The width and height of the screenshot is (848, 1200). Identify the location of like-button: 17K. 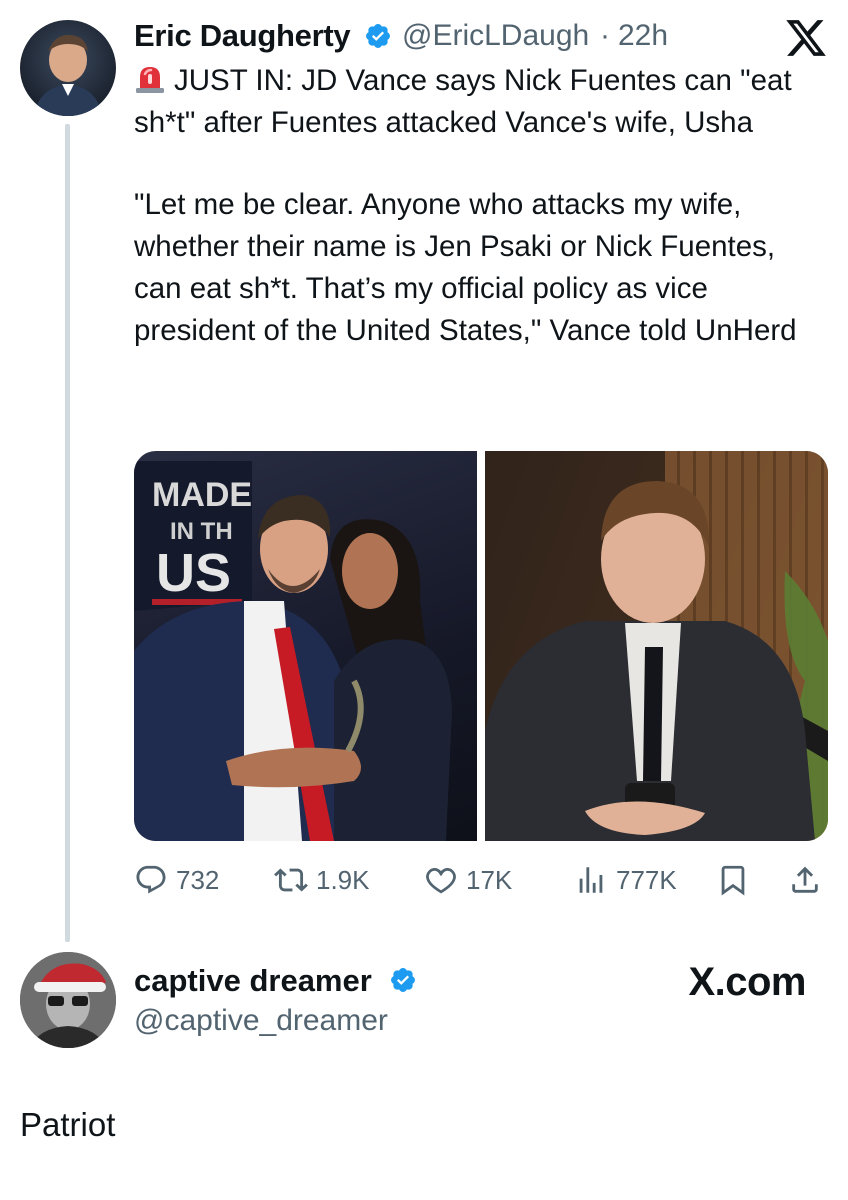
(468, 880).